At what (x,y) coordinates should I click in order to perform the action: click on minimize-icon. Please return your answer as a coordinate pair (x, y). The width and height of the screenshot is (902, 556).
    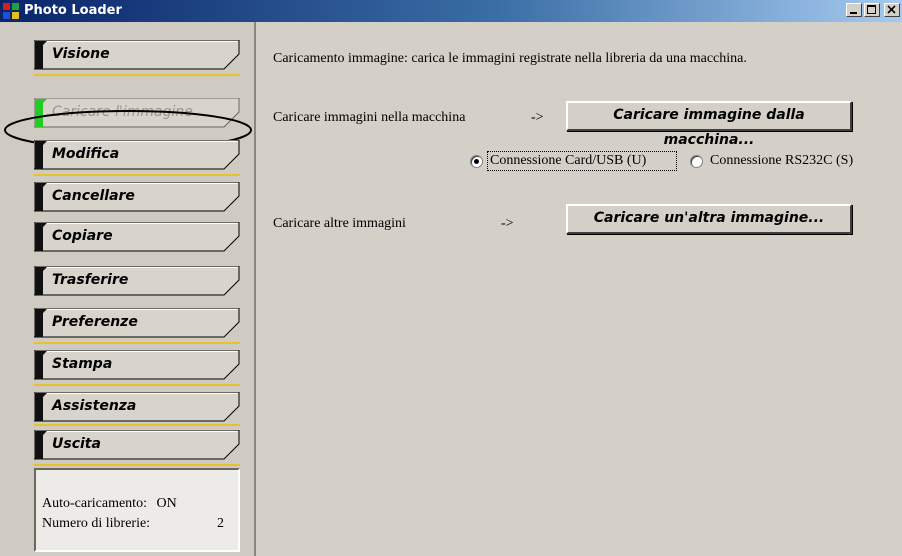
    Looking at the image, I should click on (853, 13).